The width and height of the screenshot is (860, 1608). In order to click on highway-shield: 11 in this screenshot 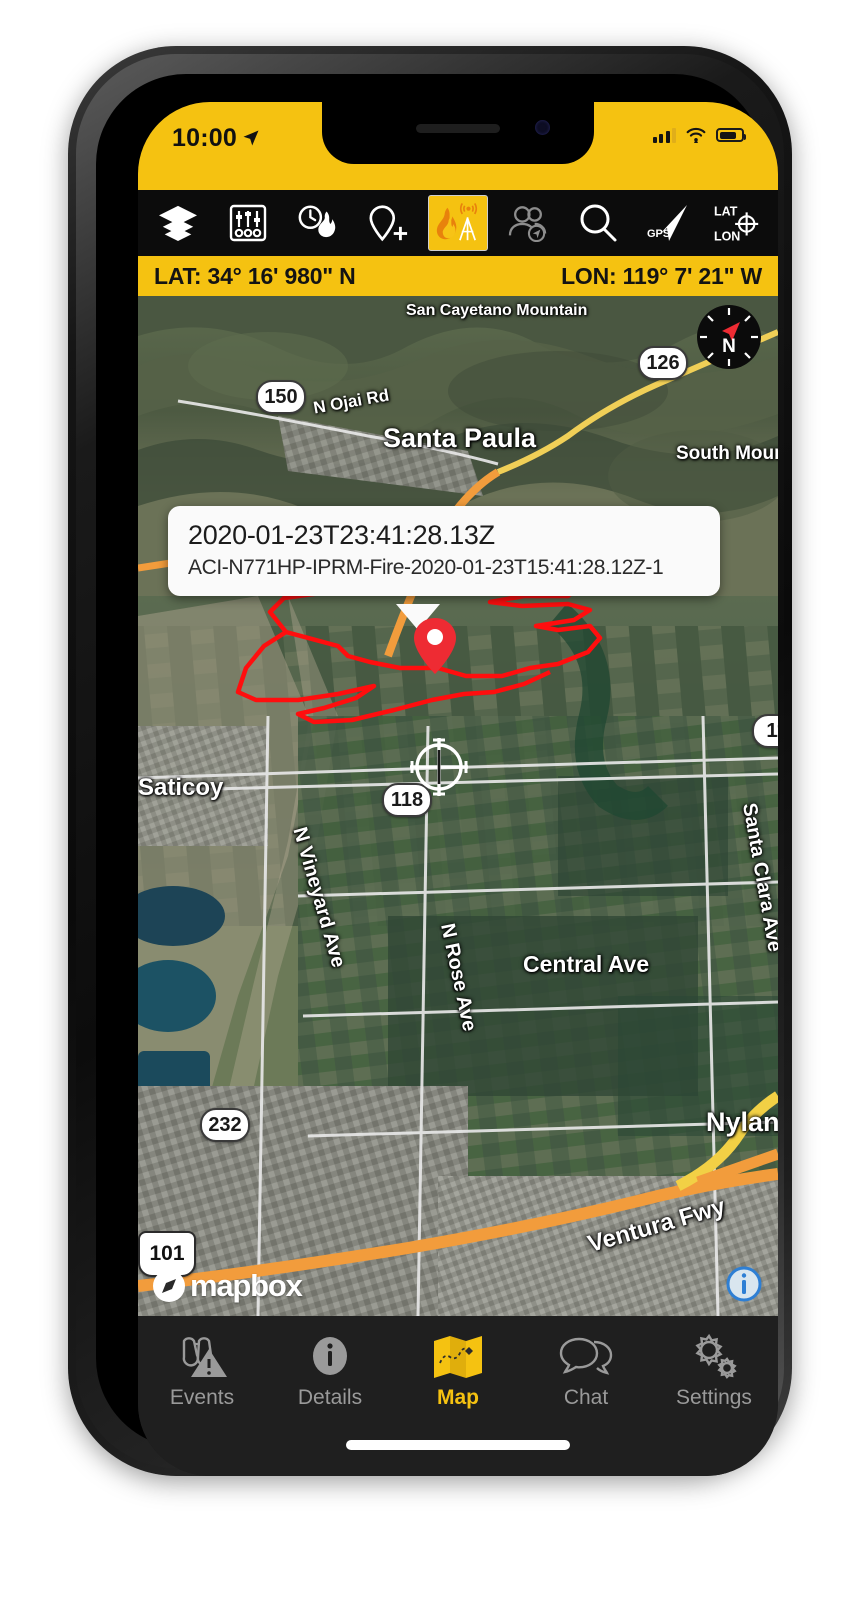, I will do `click(765, 731)`.